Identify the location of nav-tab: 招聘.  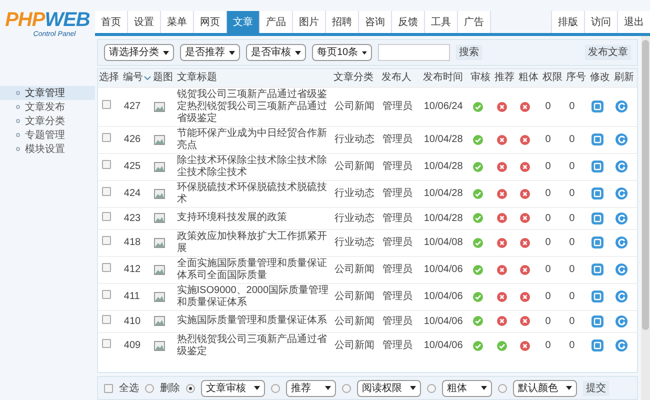
(342, 22).